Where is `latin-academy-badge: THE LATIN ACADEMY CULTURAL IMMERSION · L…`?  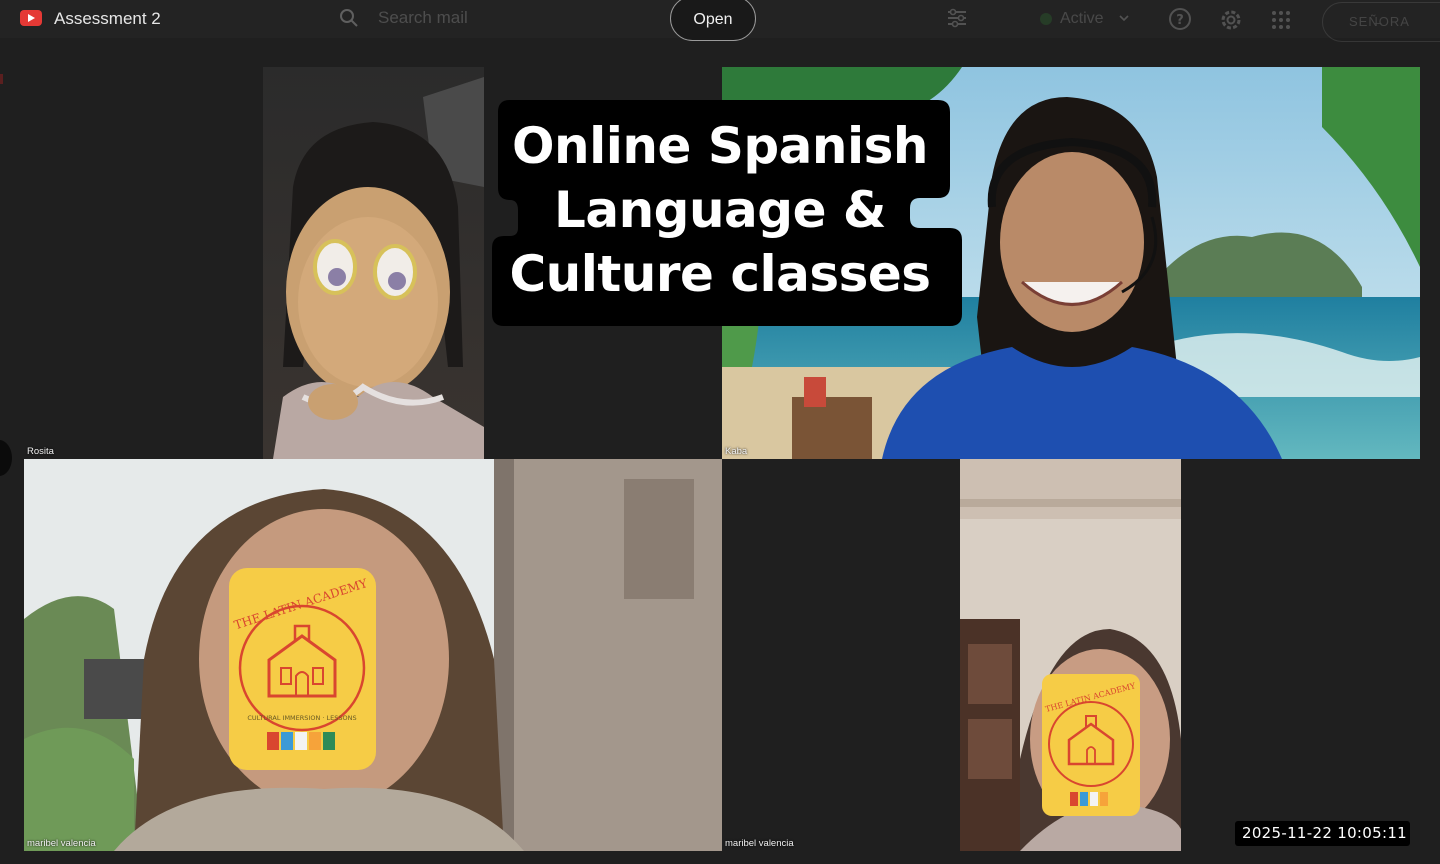
latin-academy-badge: THE LATIN ACADEMY CULTURAL IMMERSION · L… is located at coordinates (302, 669).